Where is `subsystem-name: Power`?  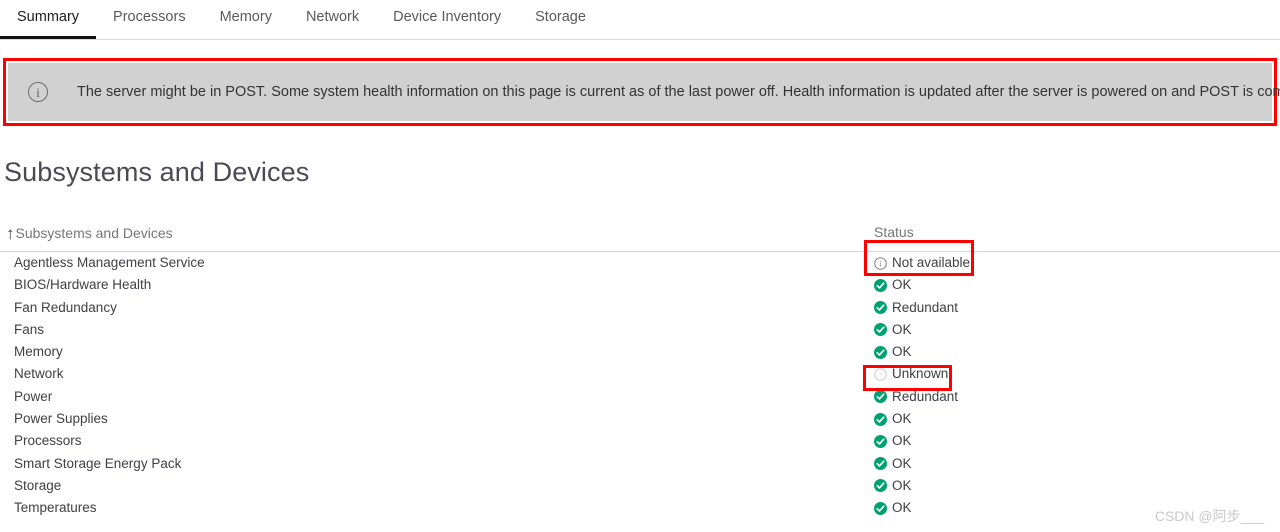
subsystem-name: Power is located at coordinates (33, 396).